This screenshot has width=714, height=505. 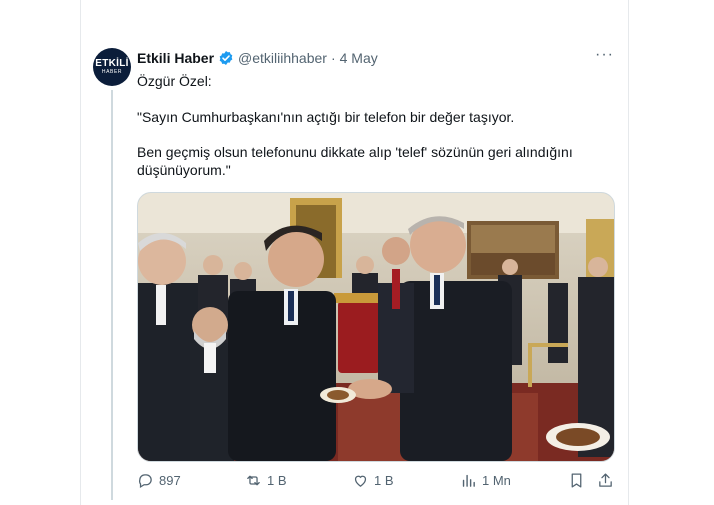 I want to click on tweet-date: 4 May, so click(x=359, y=58).